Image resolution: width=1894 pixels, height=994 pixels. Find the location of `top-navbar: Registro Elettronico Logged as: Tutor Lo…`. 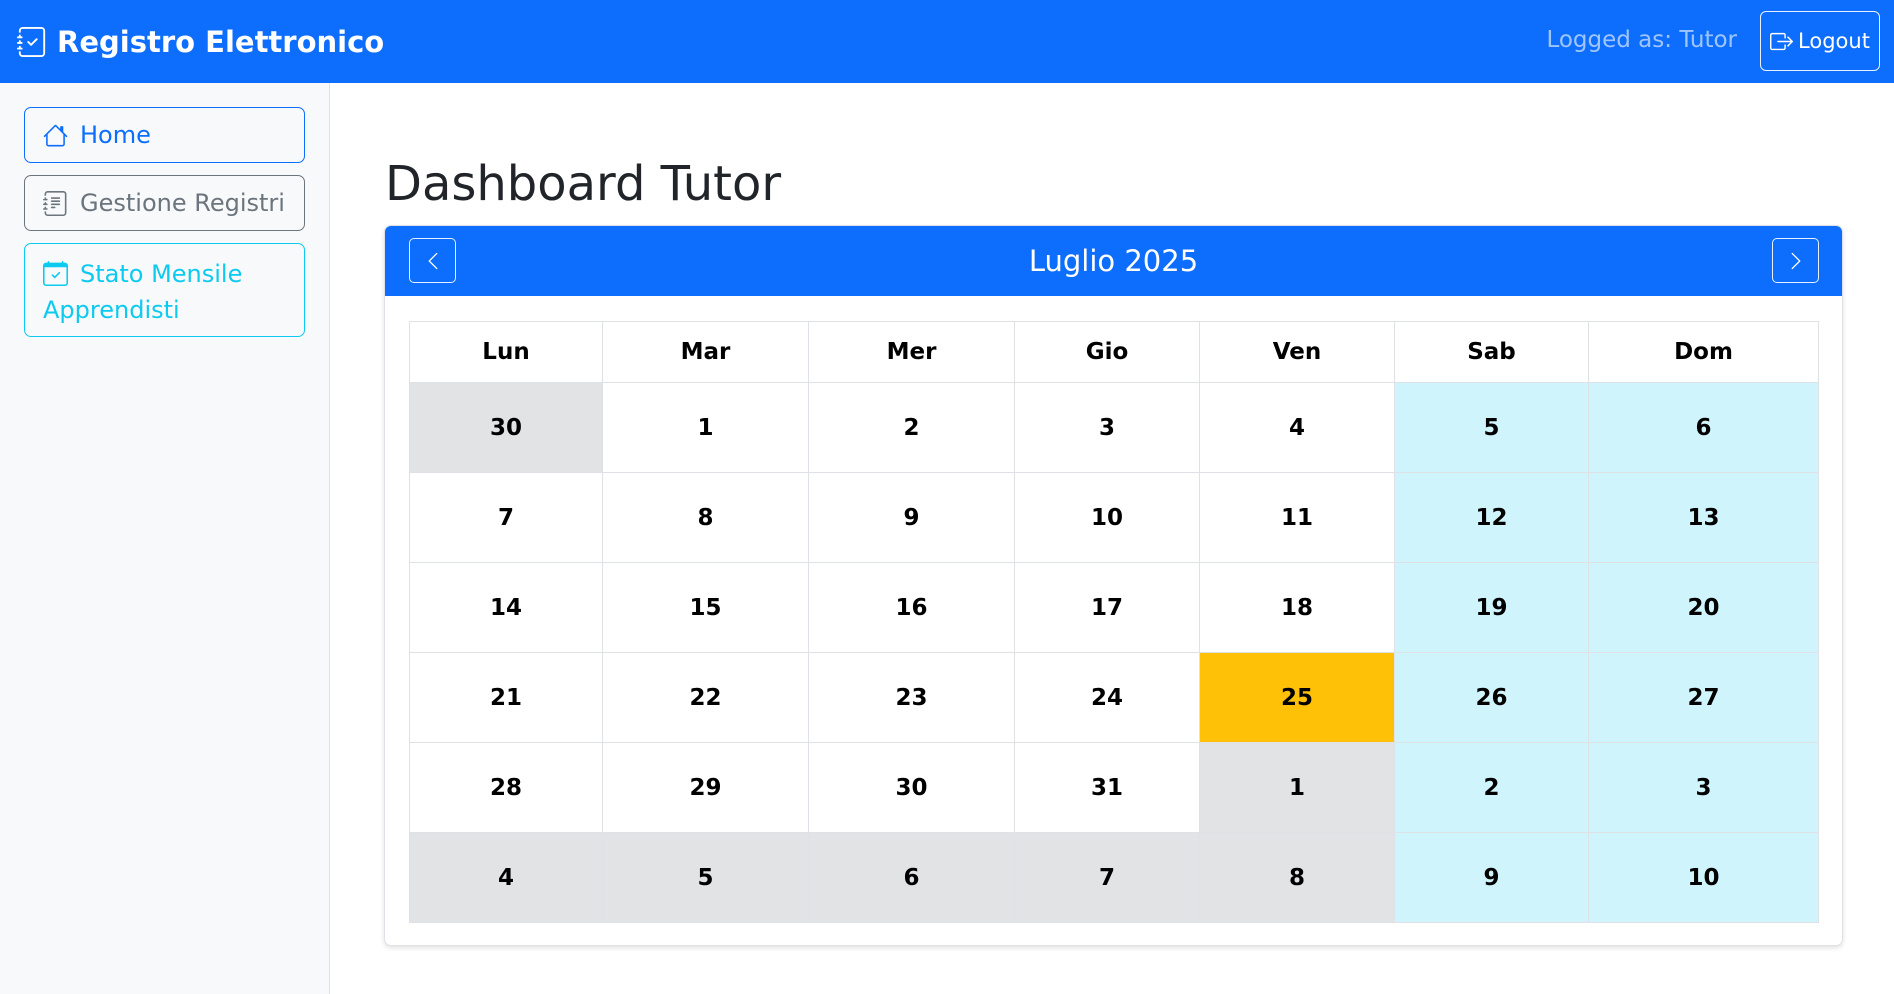

top-navbar: Registro Elettronico Logged as: Tutor Lo… is located at coordinates (947, 41).